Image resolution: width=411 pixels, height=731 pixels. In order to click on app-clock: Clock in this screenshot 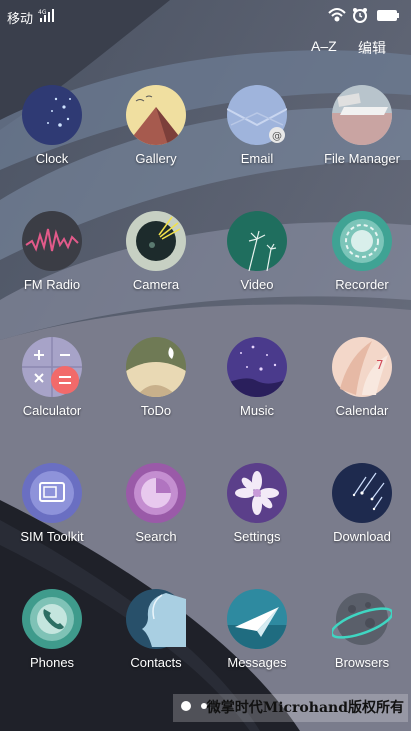, I will do `click(52, 140)`.